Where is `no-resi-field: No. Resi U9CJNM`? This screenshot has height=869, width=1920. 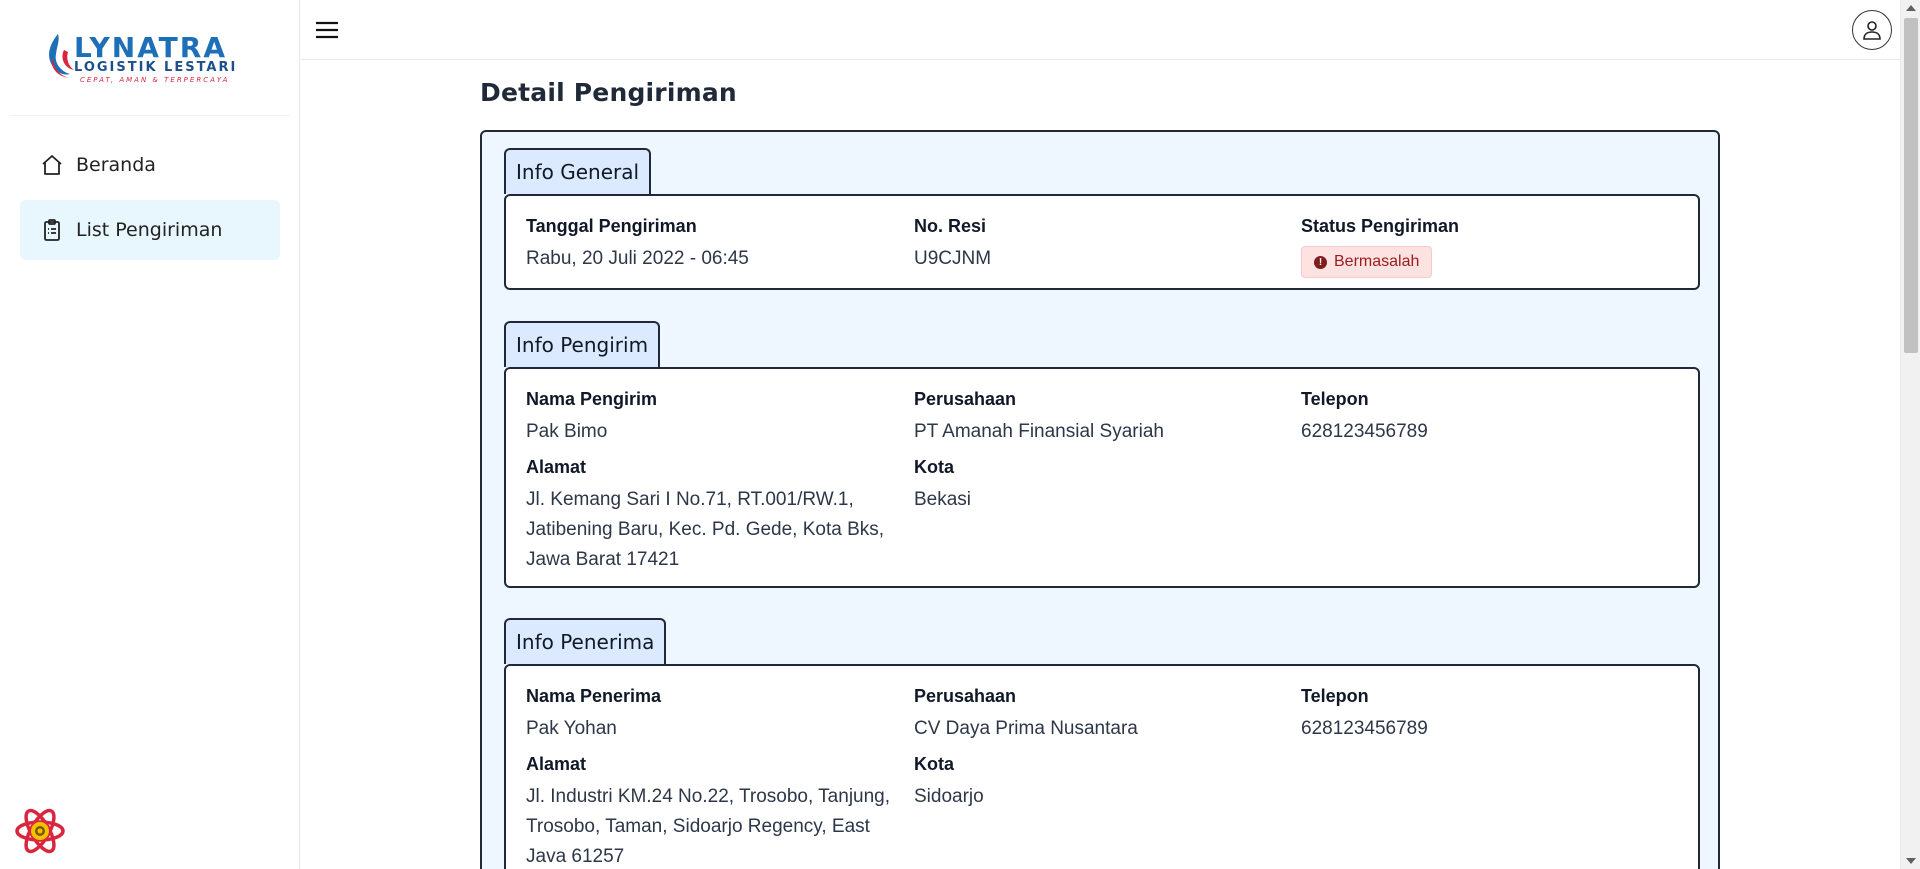 no-resi-field: No. Resi U9CJNM is located at coordinates (952, 244).